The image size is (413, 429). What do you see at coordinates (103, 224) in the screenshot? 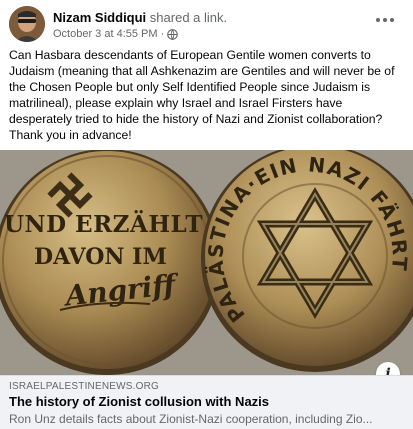
I see `coin-text-line1: UND ERZÄHLT` at bounding box center [103, 224].